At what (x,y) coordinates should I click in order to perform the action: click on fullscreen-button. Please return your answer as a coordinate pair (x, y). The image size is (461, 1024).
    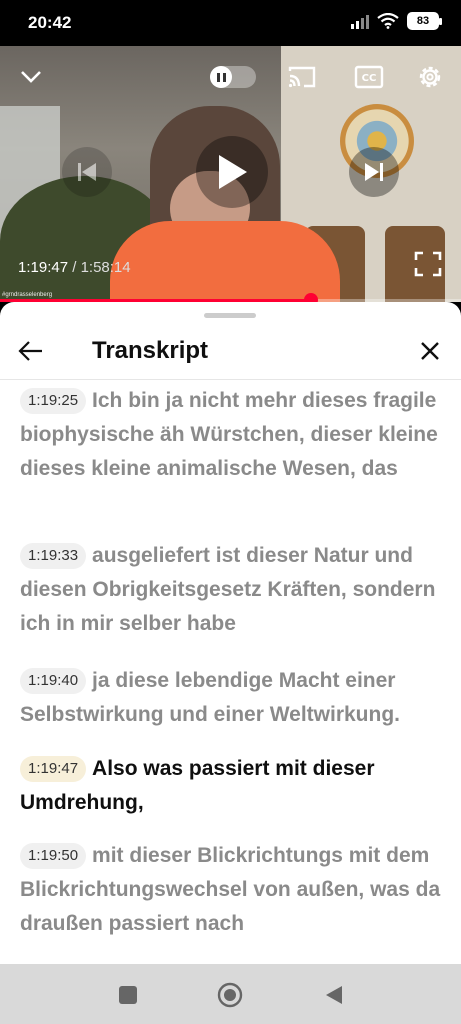
    Looking at the image, I should click on (428, 264).